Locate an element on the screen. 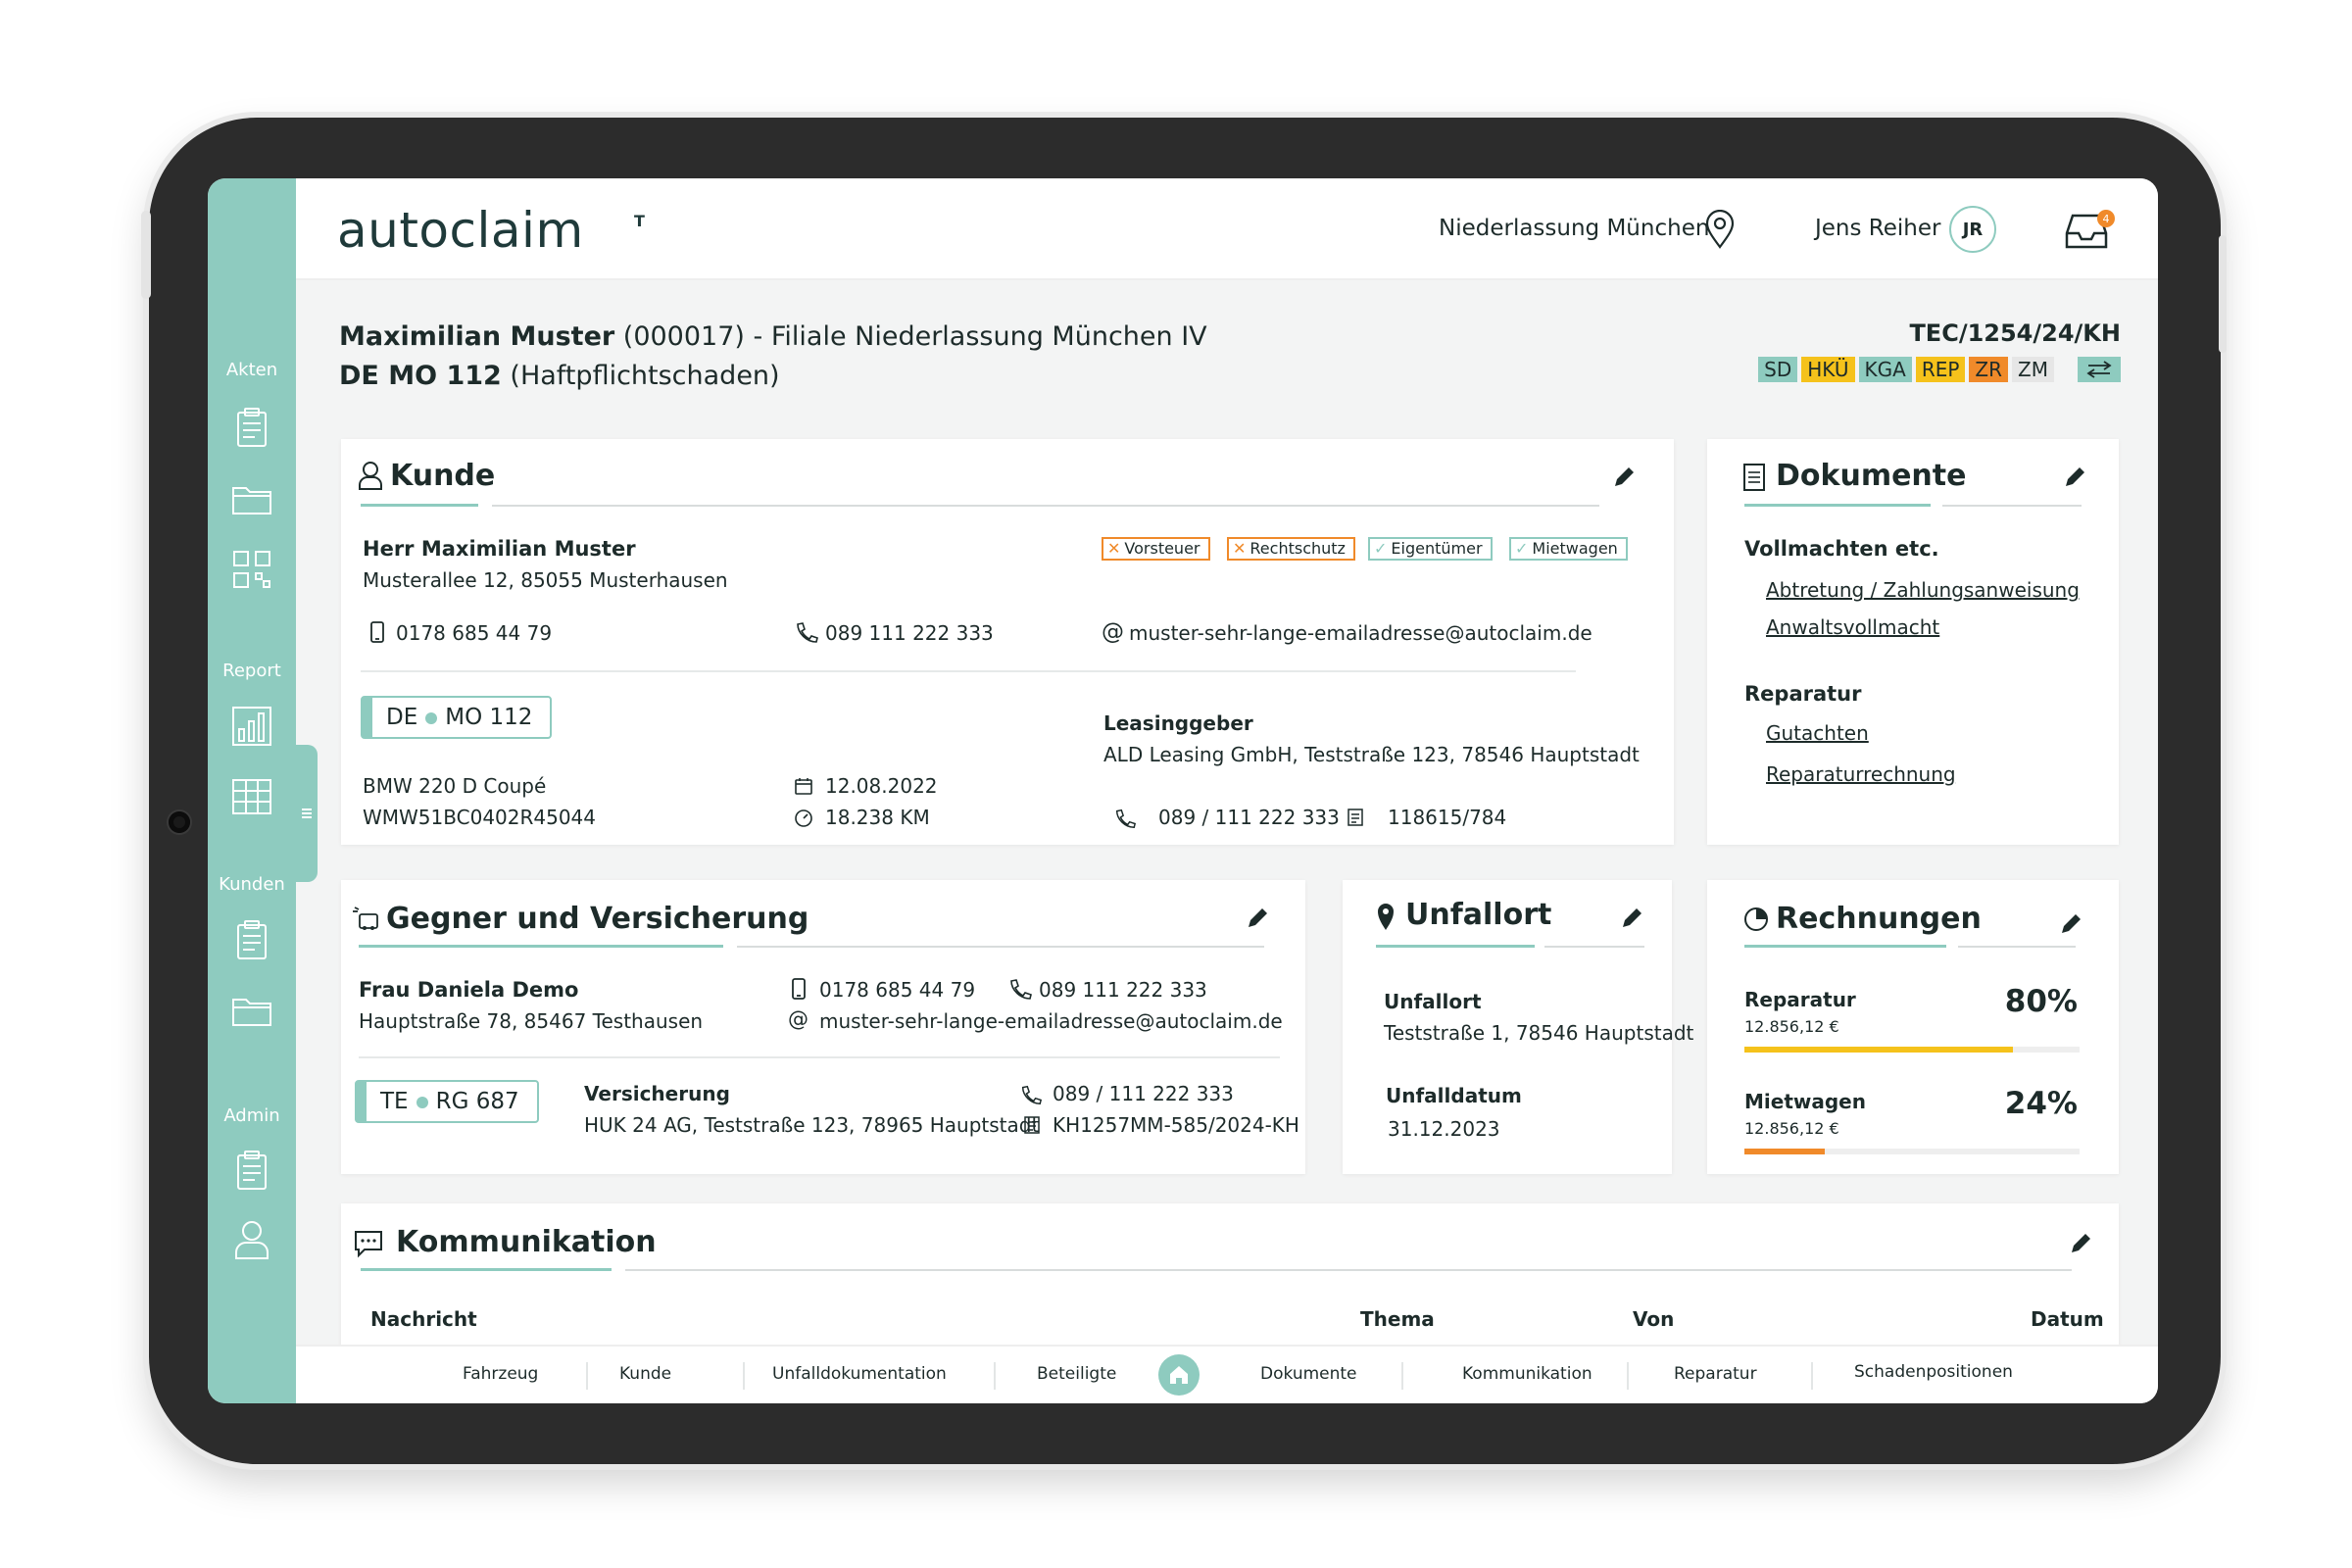  nav-schadenpositionen: Schadenpositionen is located at coordinates (1933, 1372).